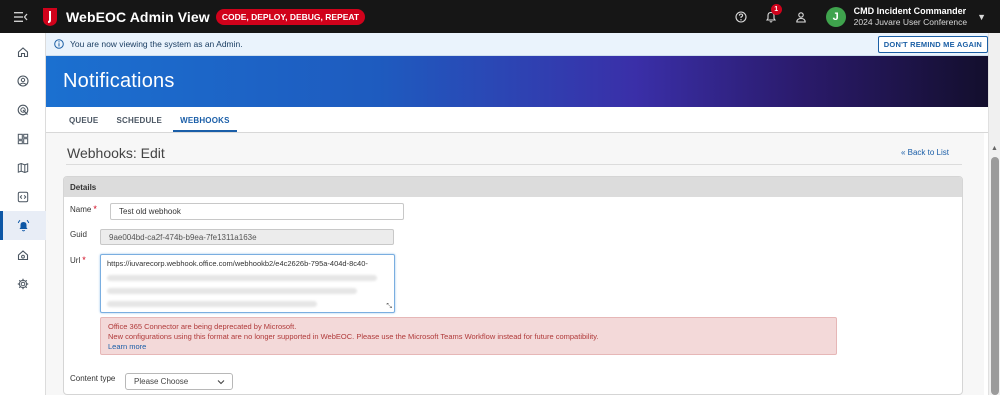  Describe the element at coordinates (83, 124) in the screenshot. I see `tab-queue: QUEUE` at that location.